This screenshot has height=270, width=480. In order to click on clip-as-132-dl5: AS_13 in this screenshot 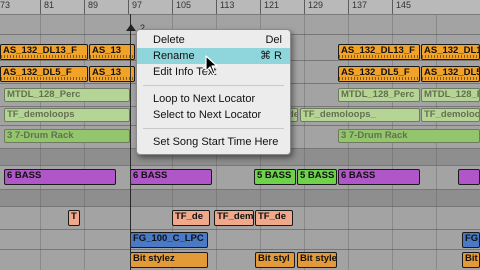, I will do `click(112, 74)`.